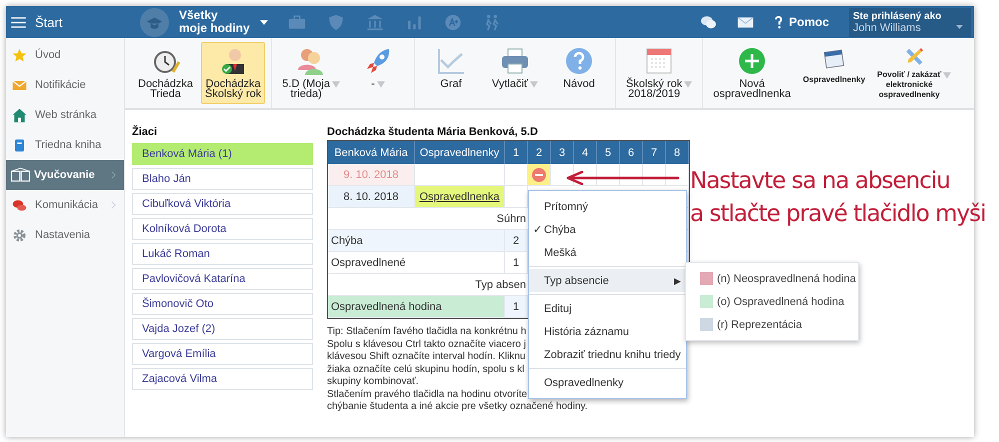 This screenshot has height=442, width=999. What do you see at coordinates (772, 301) in the screenshot?
I see `menu-item: (o) Ospravedlnená hodina` at bounding box center [772, 301].